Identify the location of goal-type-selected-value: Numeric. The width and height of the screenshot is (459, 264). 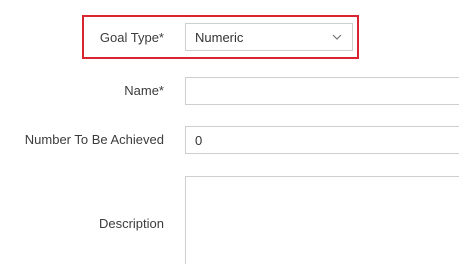
(219, 37).